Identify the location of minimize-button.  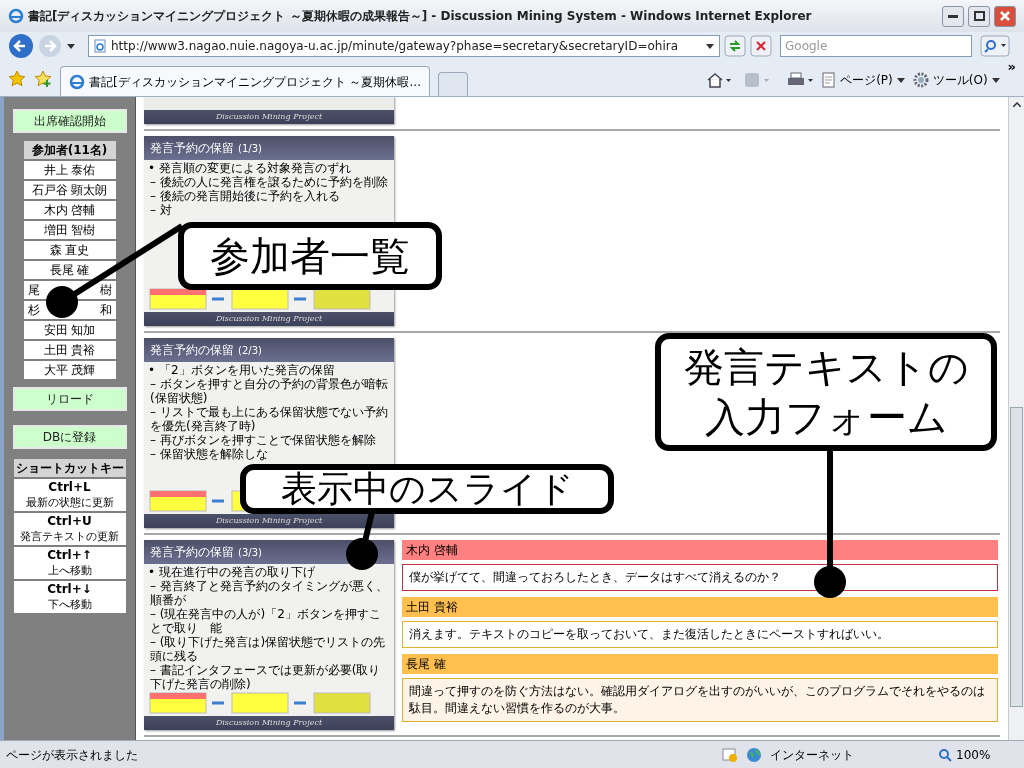
(953, 16).